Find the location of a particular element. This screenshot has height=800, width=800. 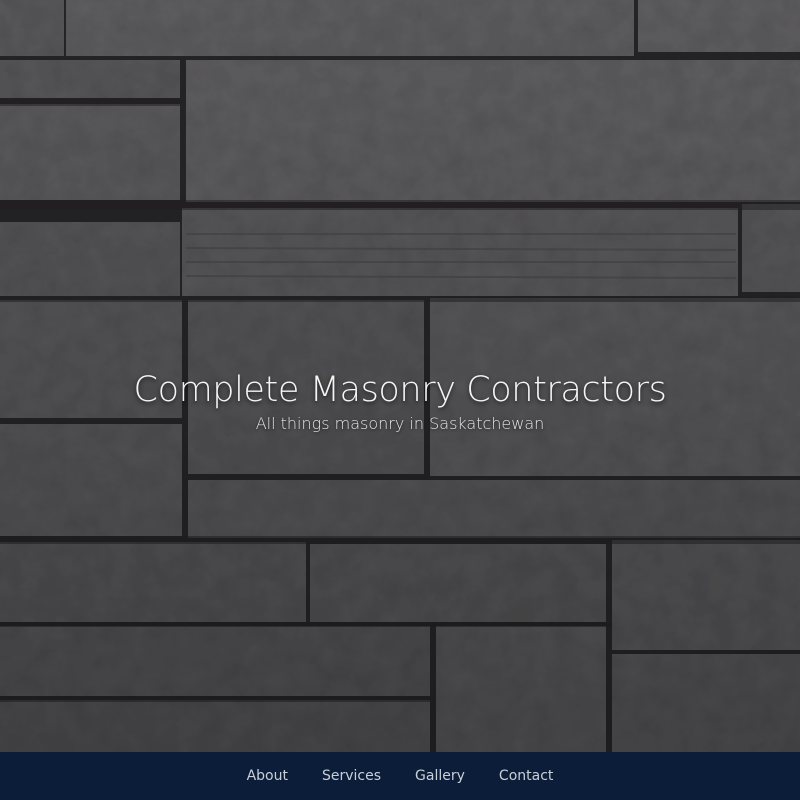

nav-link-about: About is located at coordinates (267, 776).